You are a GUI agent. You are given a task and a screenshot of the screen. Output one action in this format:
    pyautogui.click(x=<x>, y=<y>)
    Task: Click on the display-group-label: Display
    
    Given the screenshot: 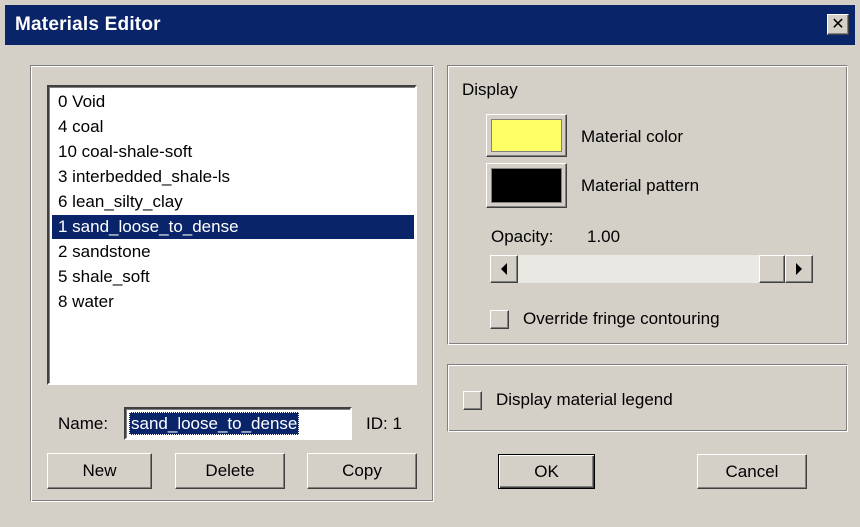 What is the action you would take?
    pyautogui.click(x=490, y=89)
    